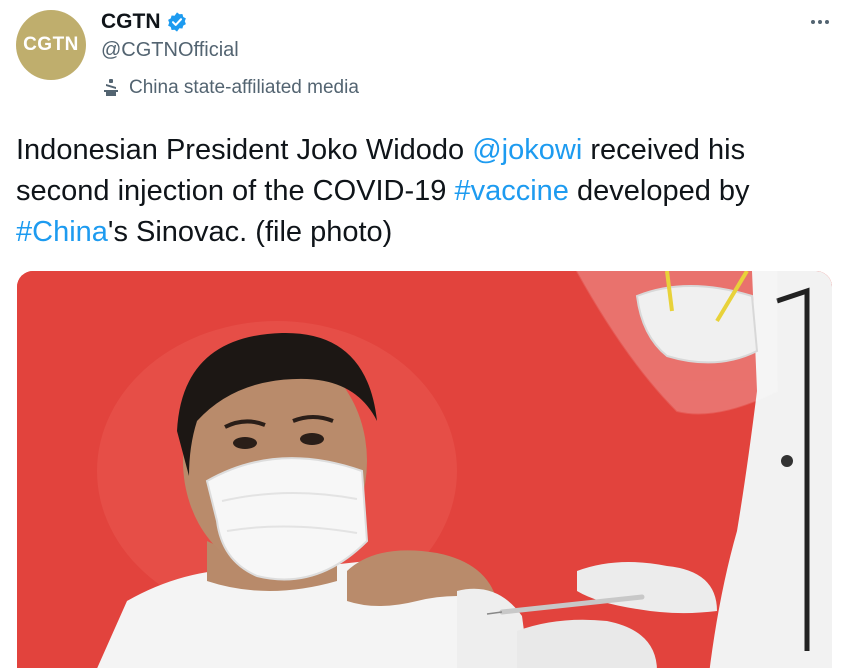 This screenshot has width=850, height=668. I want to click on author-name-row: CGTN, so click(144, 22).